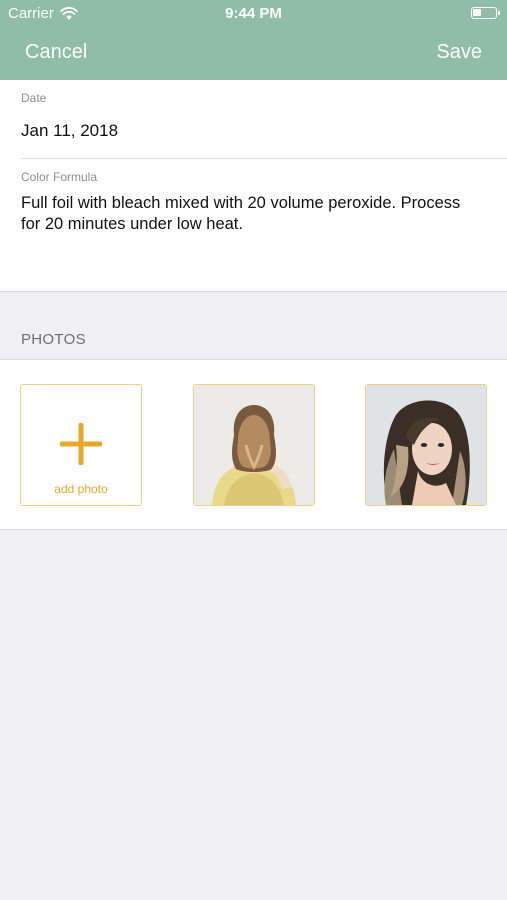  Describe the element at coordinates (253, 54) in the screenshot. I see `nav-bar: Cancel Save` at that location.